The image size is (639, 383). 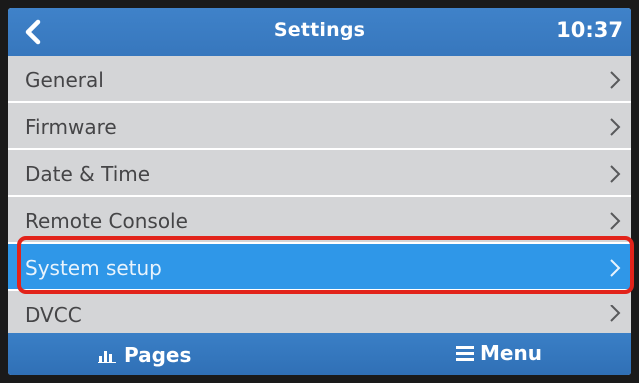 I want to click on settings-item-general: General, so click(x=319, y=79).